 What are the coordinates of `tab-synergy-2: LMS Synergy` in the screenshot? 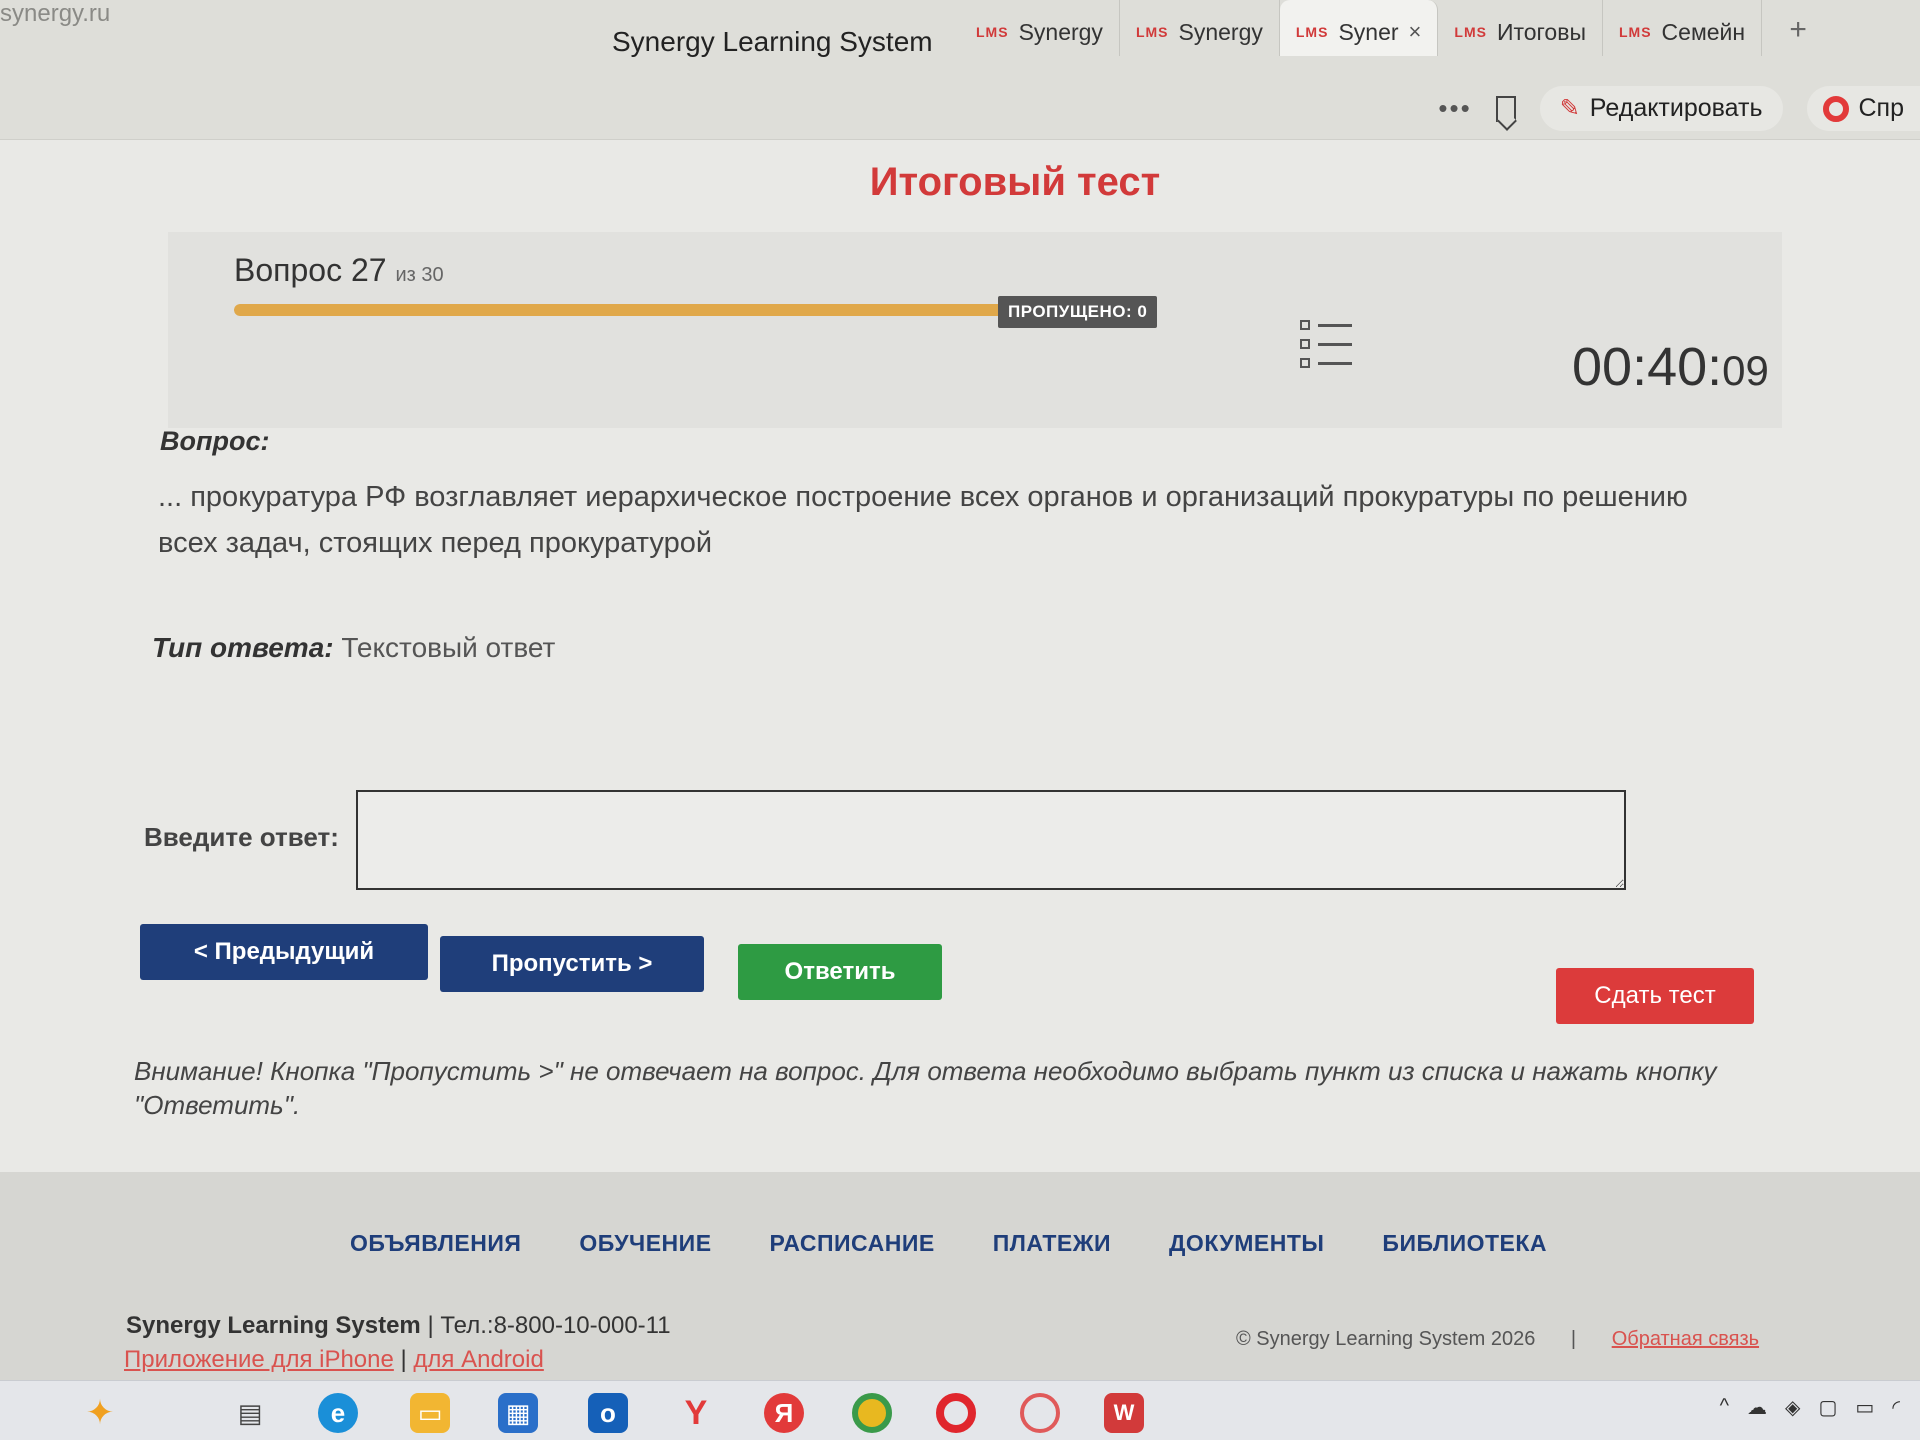 It's located at (1200, 28).